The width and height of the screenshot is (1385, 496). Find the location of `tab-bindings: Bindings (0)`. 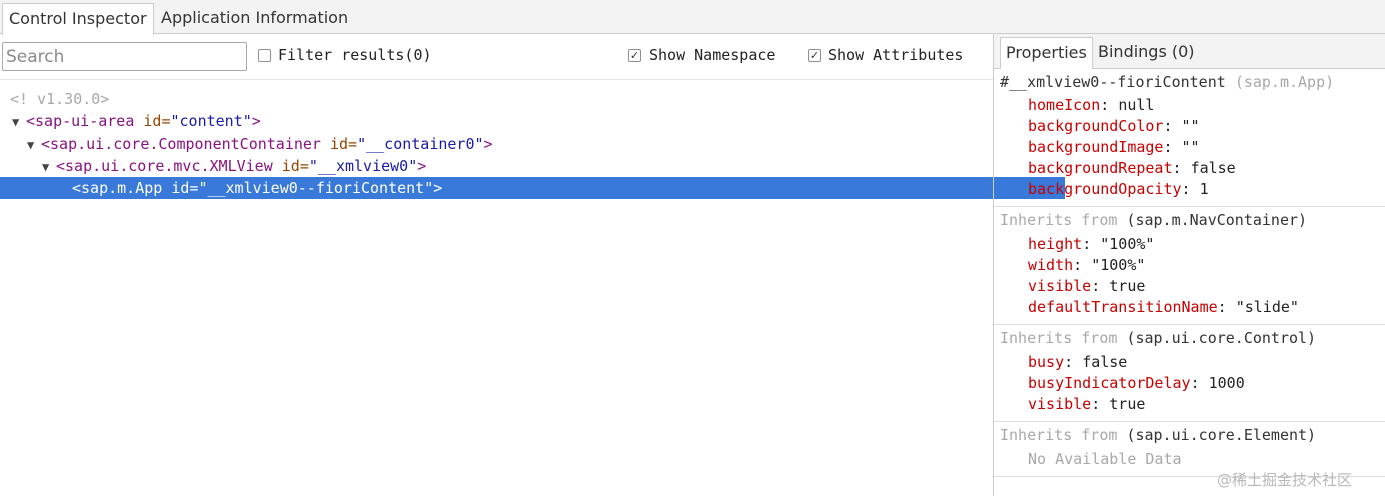

tab-bindings: Bindings (0) is located at coordinates (1146, 53).